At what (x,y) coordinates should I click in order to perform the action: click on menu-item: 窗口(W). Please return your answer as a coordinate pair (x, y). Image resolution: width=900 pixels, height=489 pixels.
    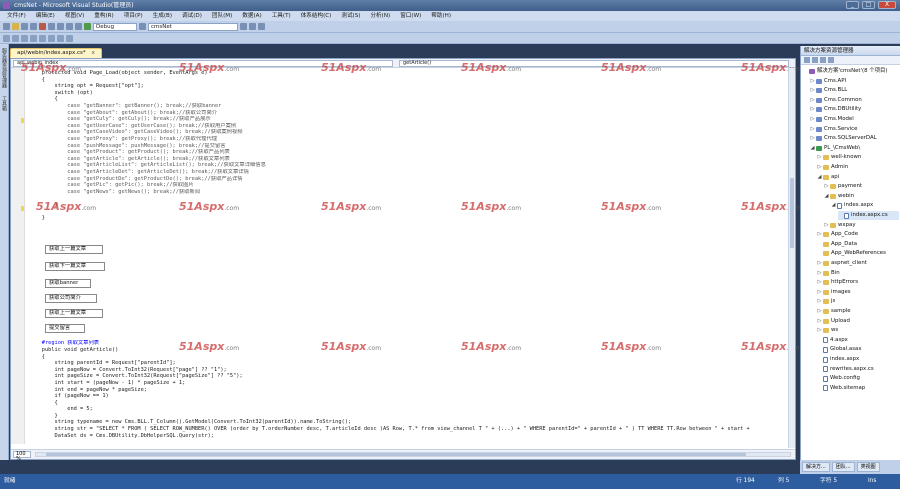
    Looking at the image, I should click on (410, 16).